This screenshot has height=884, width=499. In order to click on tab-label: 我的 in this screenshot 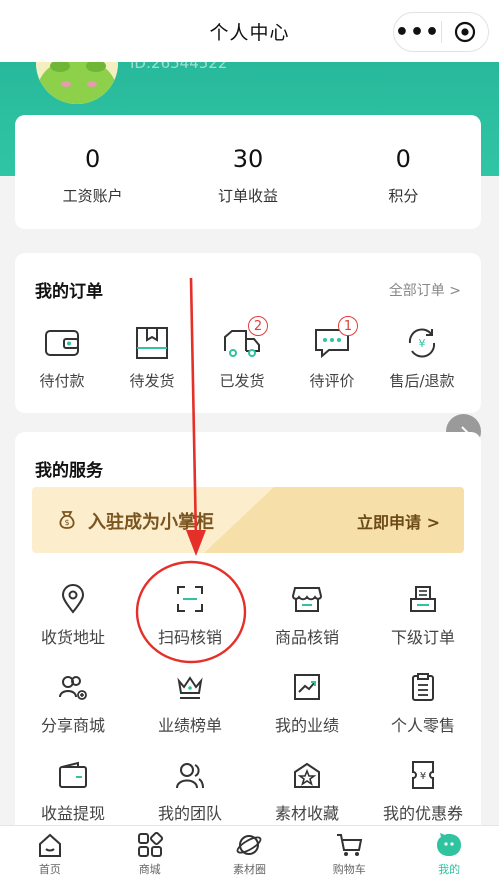, I will do `click(449, 869)`.